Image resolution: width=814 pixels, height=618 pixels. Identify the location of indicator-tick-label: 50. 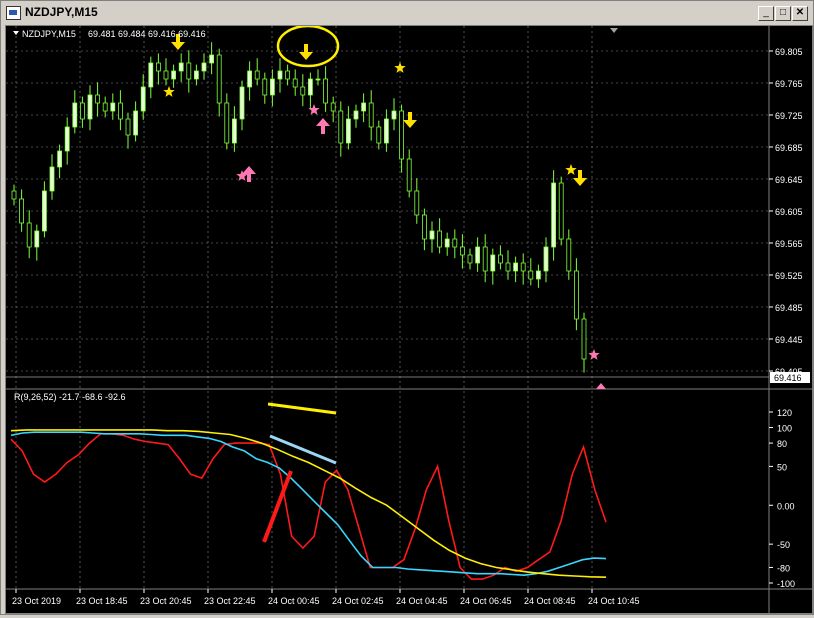
(782, 467).